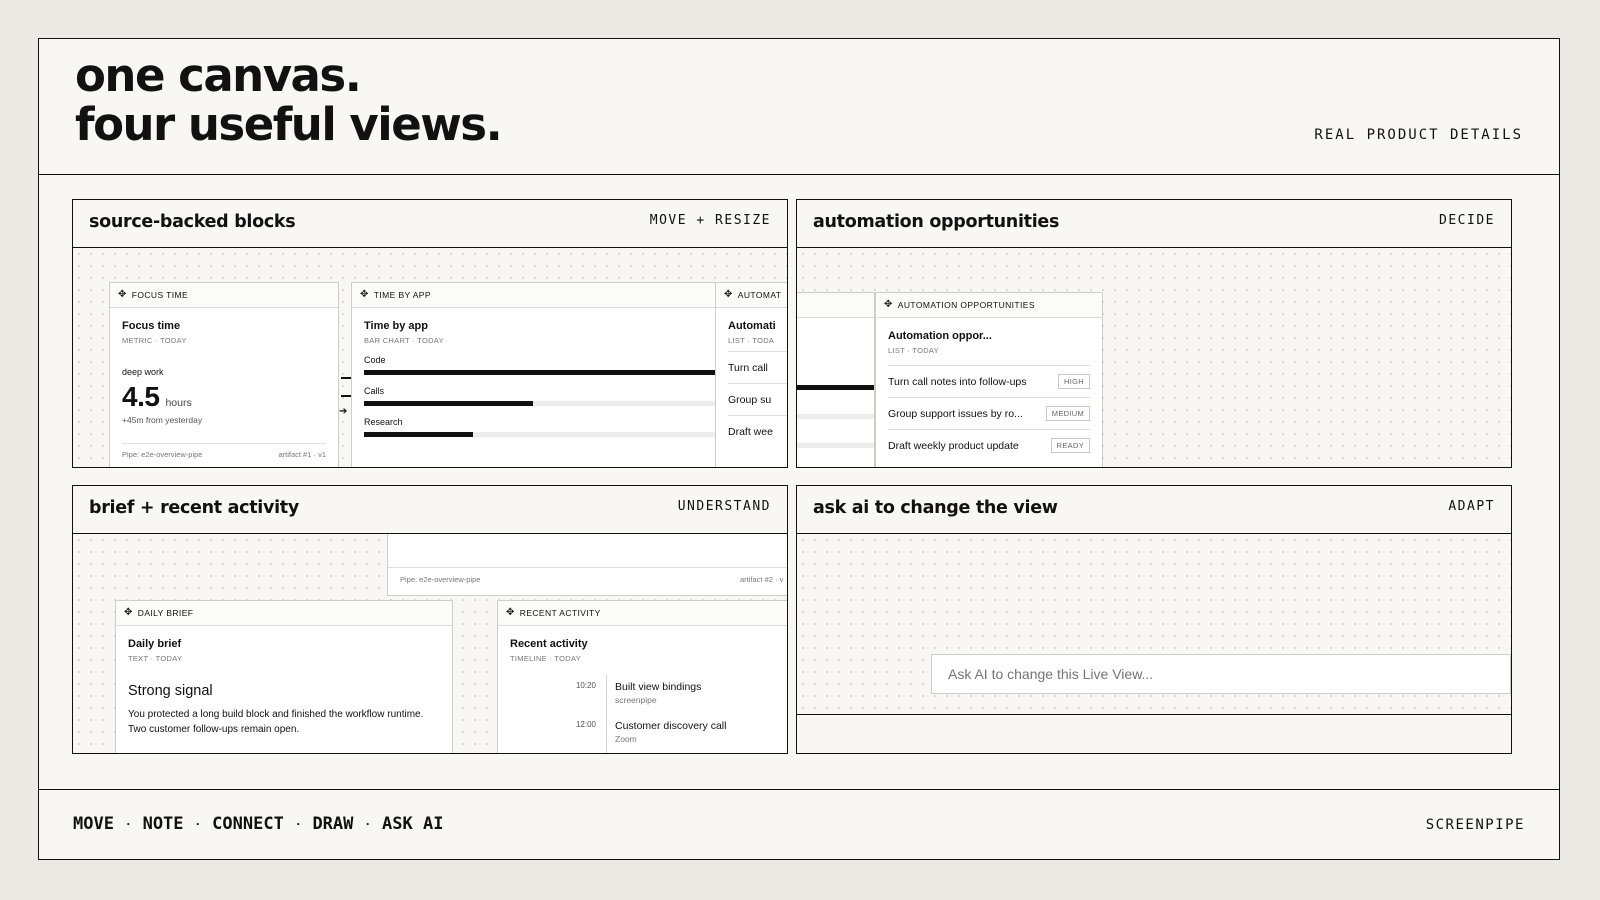 This screenshot has height=900, width=1600. What do you see at coordinates (430, 510) in the screenshot?
I see `panel-header: brief + recent activity UNDERSTAND` at bounding box center [430, 510].